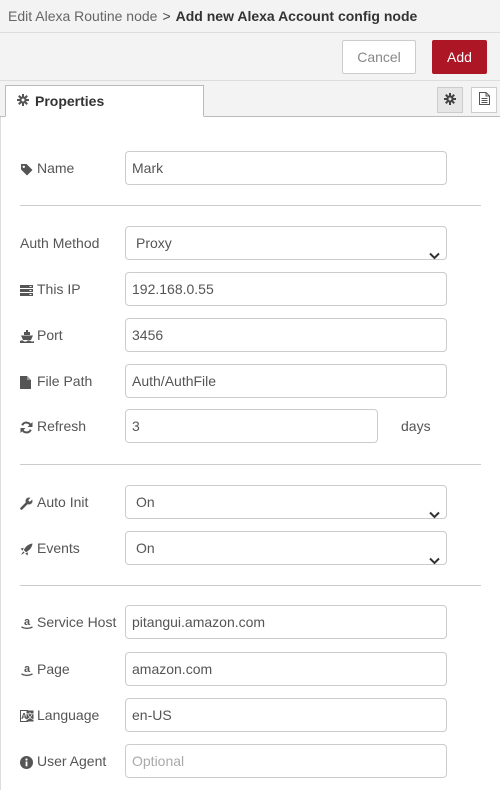 This screenshot has height=790, width=500. I want to click on tab-properties: Properties, so click(104, 101).